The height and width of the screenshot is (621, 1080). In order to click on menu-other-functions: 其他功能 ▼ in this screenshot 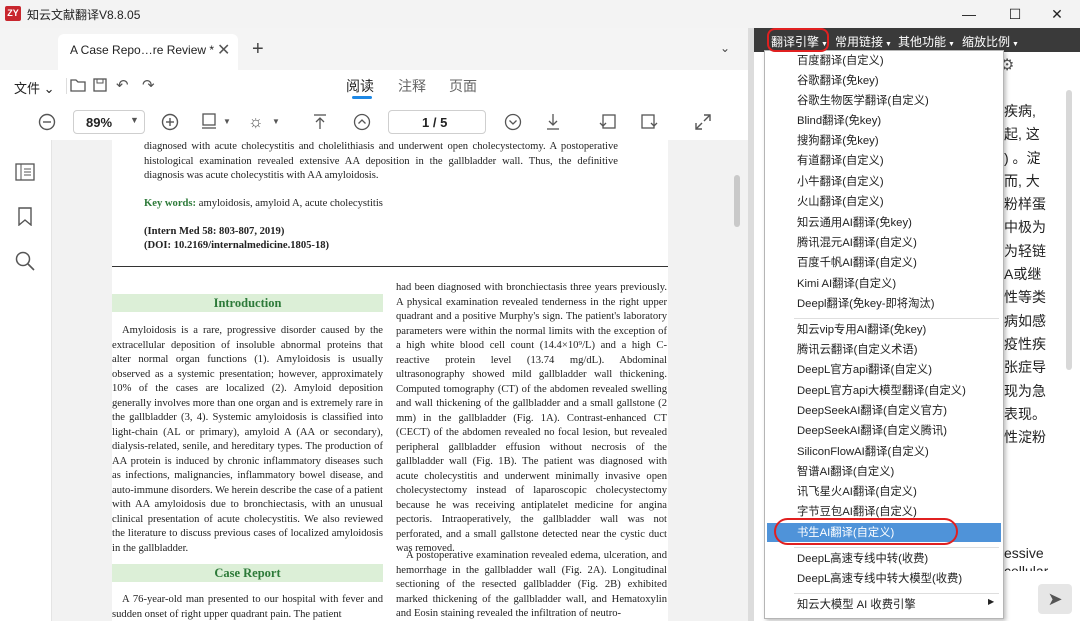, I will do `click(926, 41)`.